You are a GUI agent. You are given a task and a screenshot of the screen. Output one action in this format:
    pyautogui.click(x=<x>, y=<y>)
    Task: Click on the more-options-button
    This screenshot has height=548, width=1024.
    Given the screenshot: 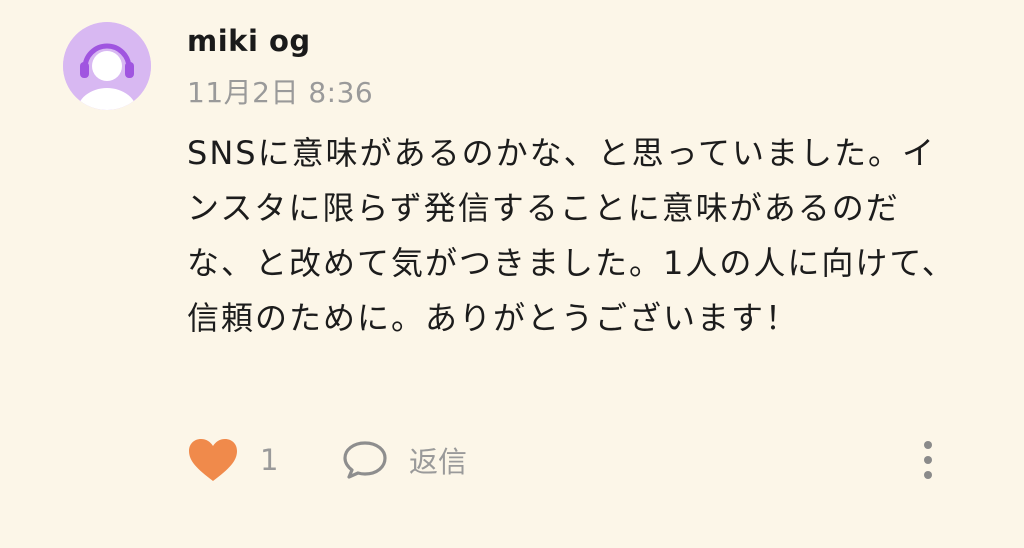 What is the action you would take?
    pyautogui.click(x=928, y=460)
    